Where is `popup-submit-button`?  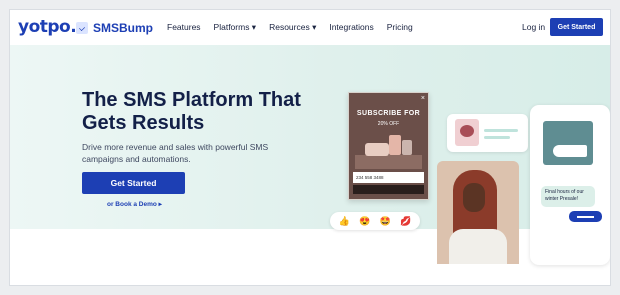 popup-submit-button is located at coordinates (388, 189).